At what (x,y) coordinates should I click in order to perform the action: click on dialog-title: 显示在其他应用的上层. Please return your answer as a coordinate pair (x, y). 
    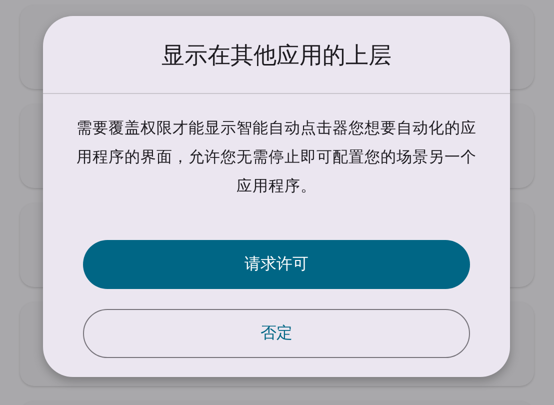
    Looking at the image, I should click on (276, 56).